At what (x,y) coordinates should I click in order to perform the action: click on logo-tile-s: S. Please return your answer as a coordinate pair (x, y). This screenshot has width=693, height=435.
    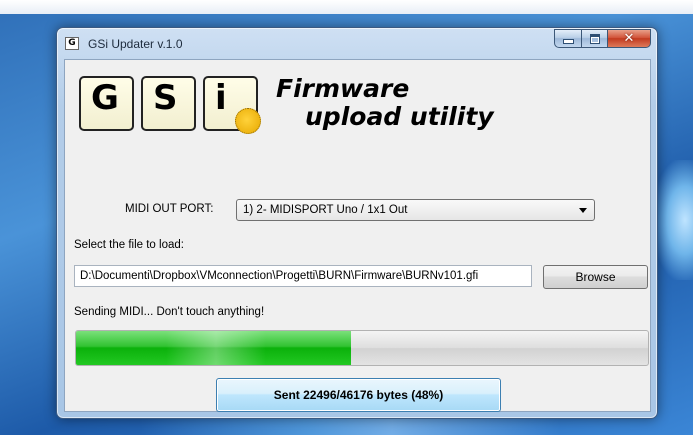
    Looking at the image, I should click on (168, 103).